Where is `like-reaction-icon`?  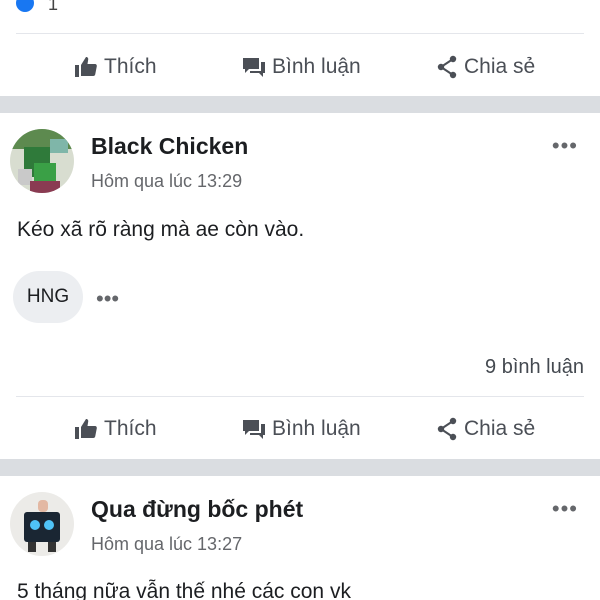 like-reaction-icon is located at coordinates (25, 6).